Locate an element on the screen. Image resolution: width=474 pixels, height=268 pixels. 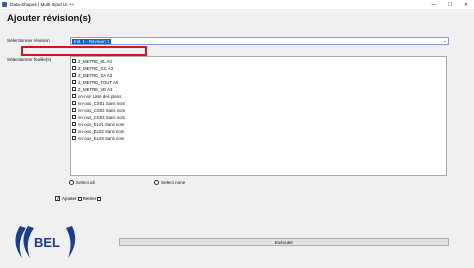
list-item: nn-ooo_EL01 Sans nom is located at coordinates (98, 124).